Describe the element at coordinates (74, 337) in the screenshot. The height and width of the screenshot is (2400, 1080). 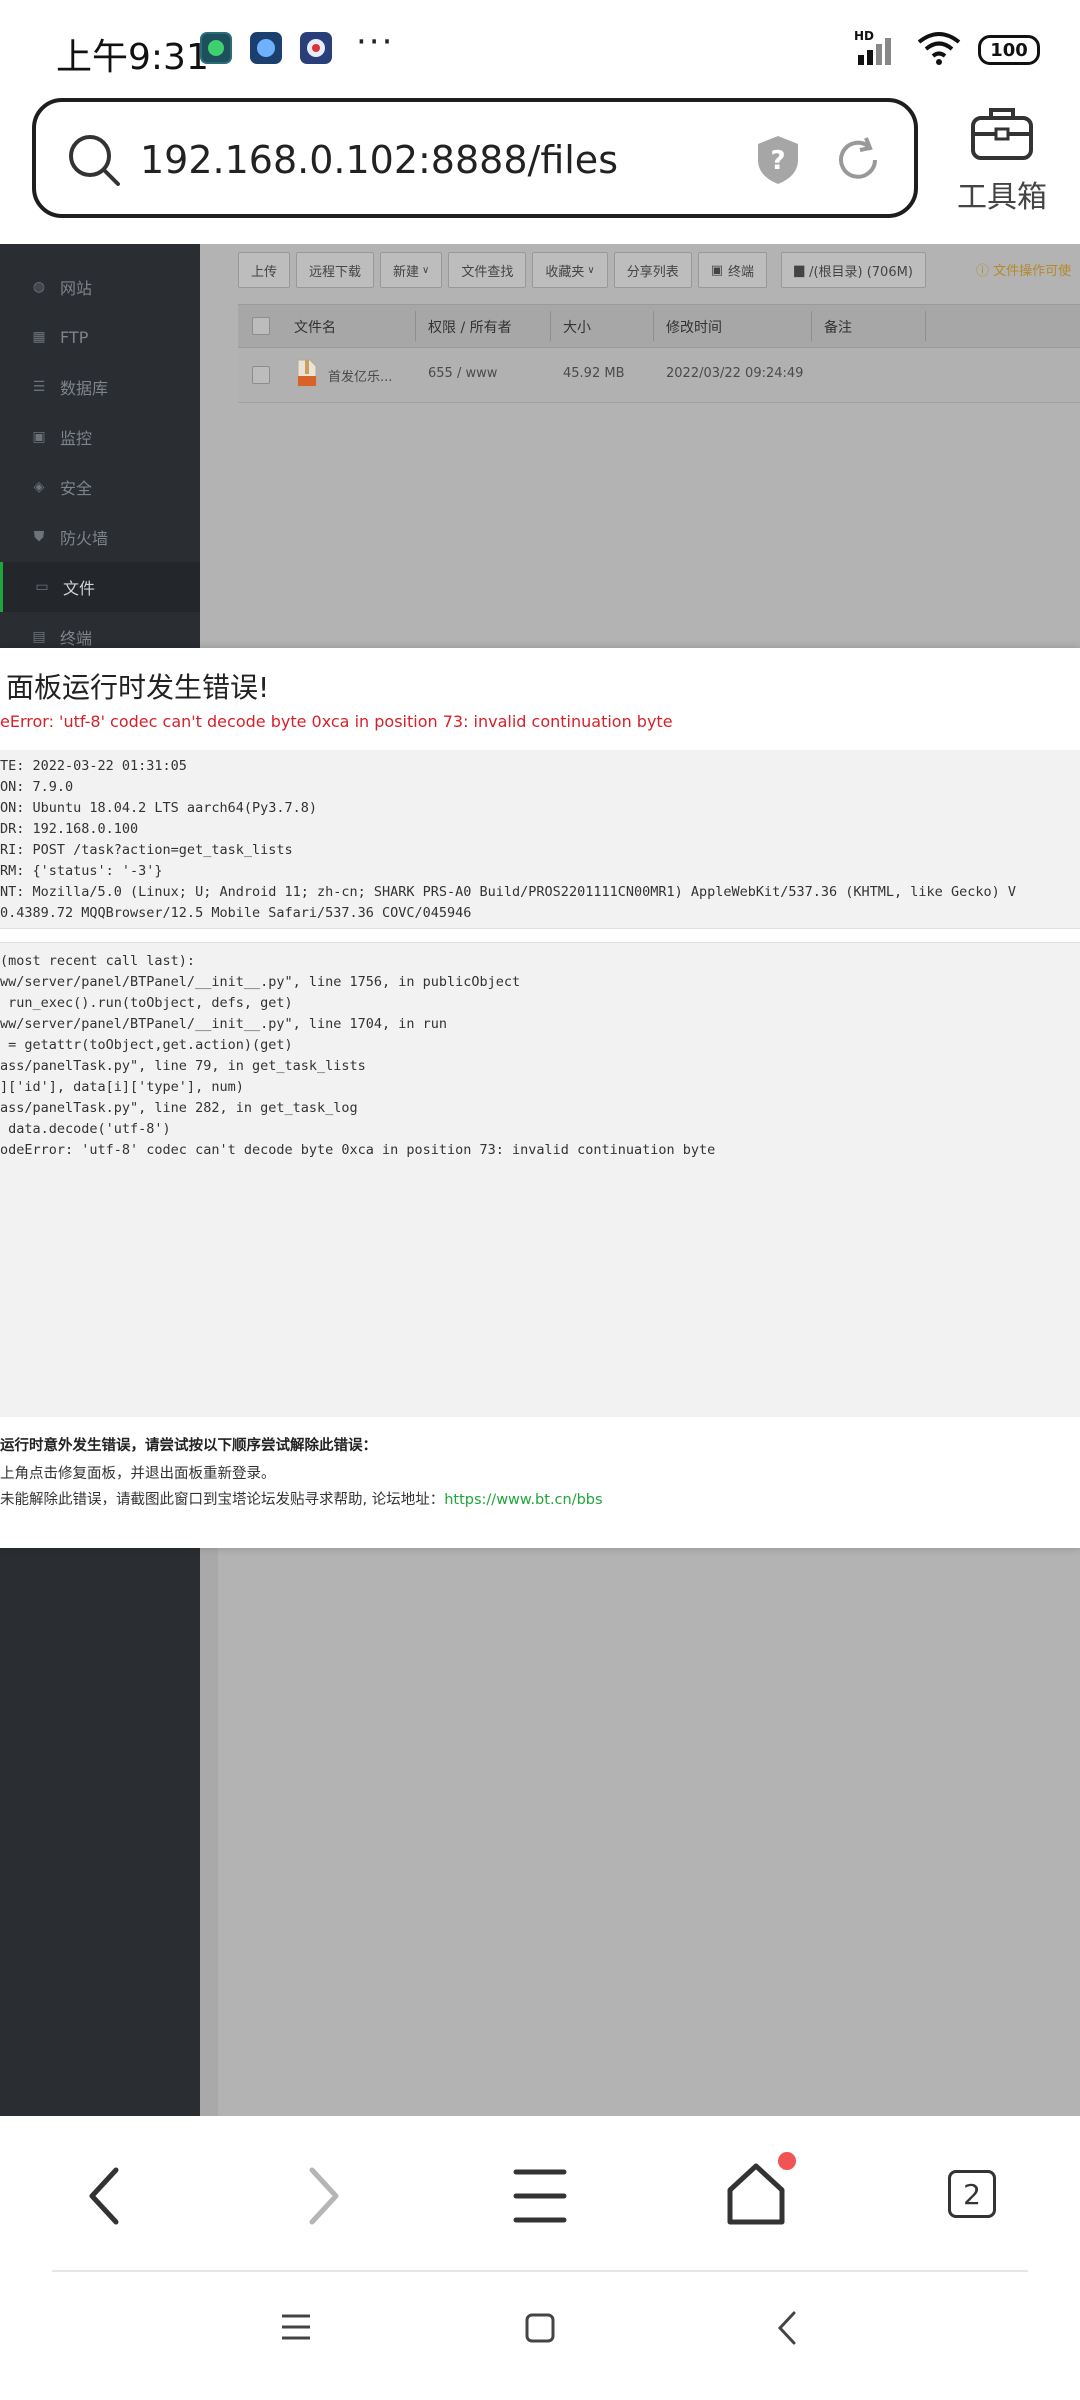
I see `sidebar-item-label: FTP` at that location.